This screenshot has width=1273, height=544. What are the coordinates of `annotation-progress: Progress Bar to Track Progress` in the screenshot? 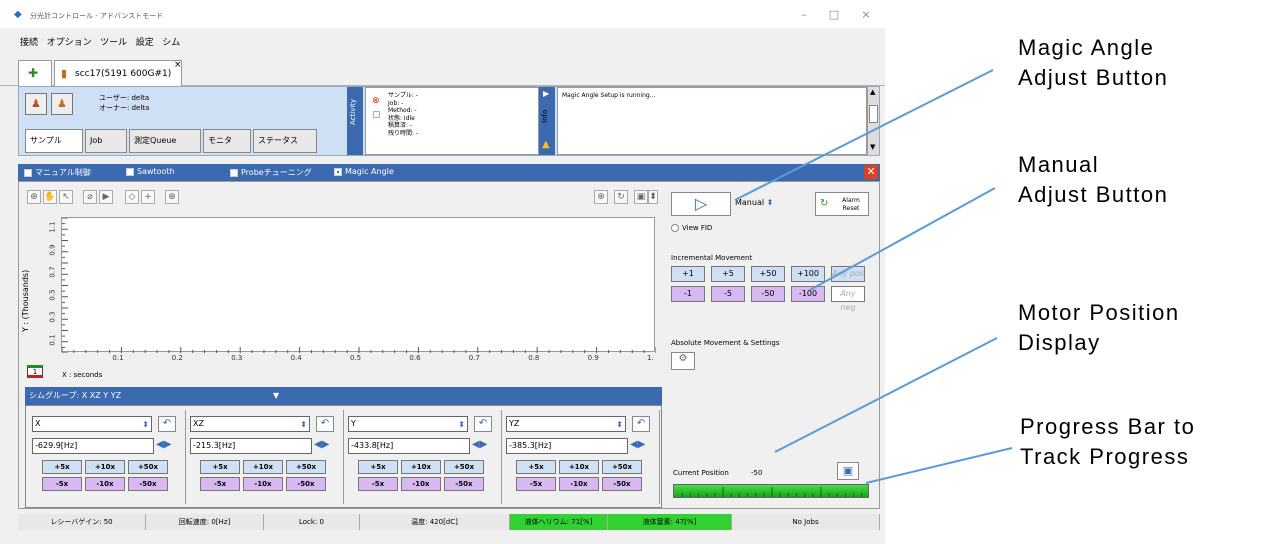 It's located at (1108, 441).